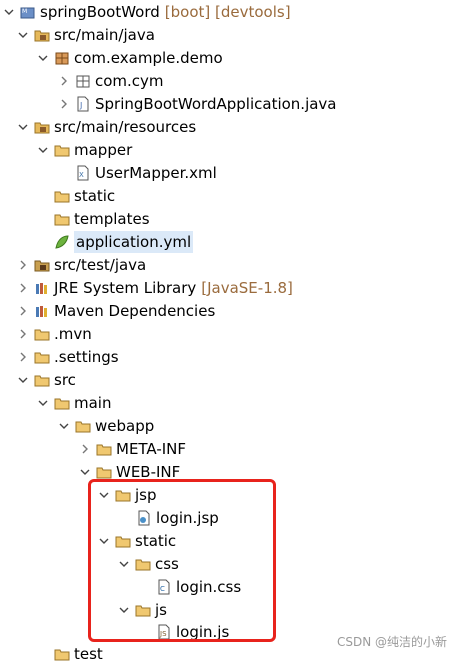  What do you see at coordinates (129, 81) in the screenshot?
I see `tree-item-label: com.cym` at bounding box center [129, 81].